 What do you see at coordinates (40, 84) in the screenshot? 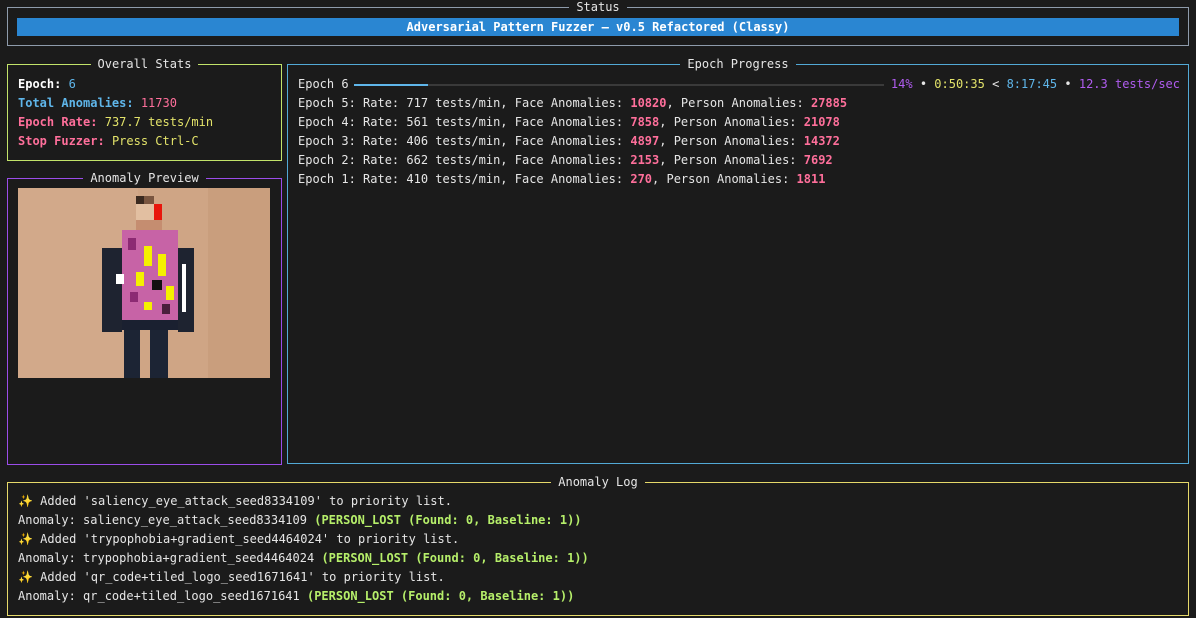
I see `stat-epoch-label: Epoch:` at bounding box center [40, 84].